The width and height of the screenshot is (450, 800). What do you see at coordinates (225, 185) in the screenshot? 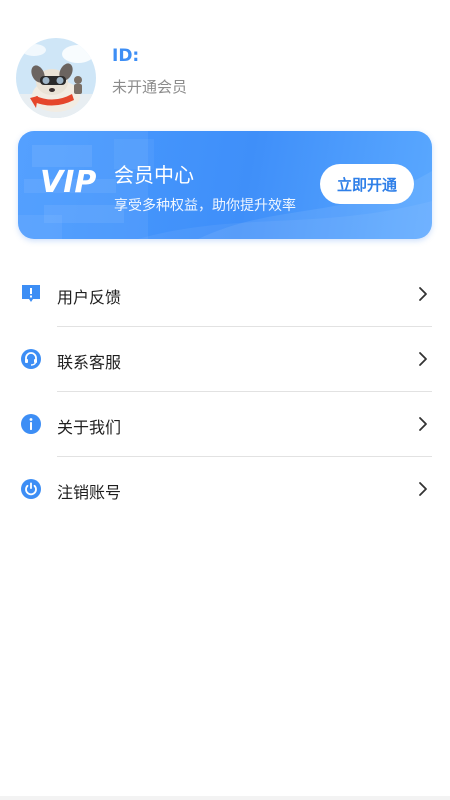
I see `vip-banner: VIP 会员中心 享受多种权益，助你提升效率 立即开通` at bounding box center [225, 185].